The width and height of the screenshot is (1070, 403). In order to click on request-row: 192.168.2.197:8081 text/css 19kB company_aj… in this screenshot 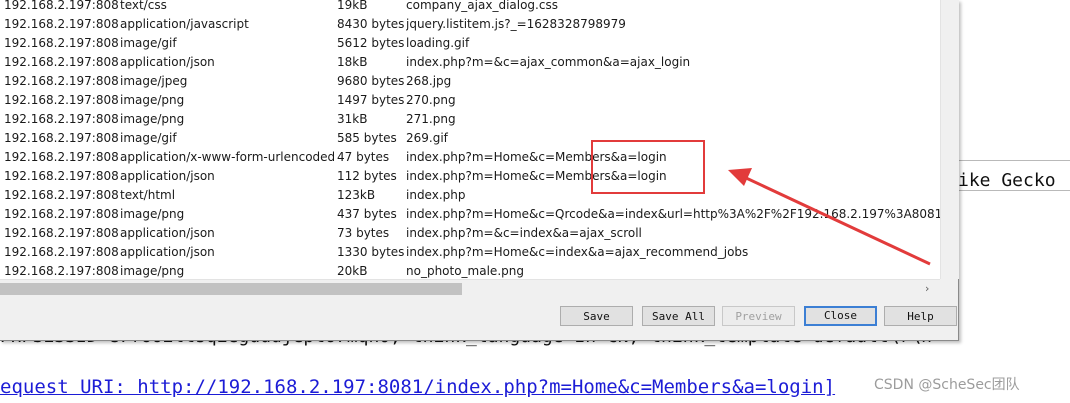, I will do `click(470, 7)`.